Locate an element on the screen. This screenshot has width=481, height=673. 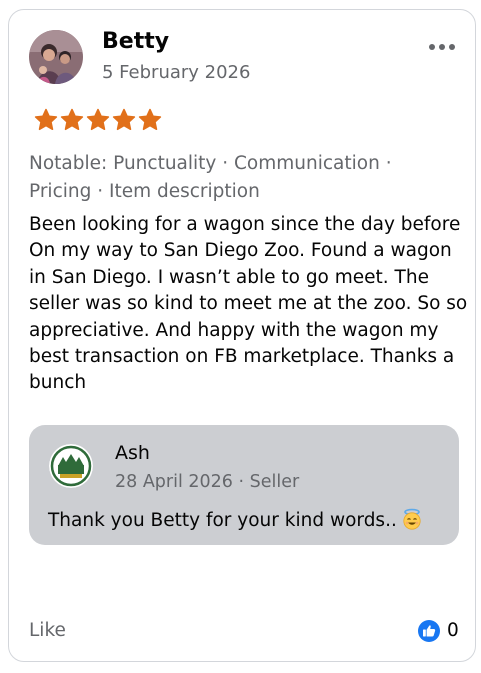
like-reaction-summary: 0 is located at coordinates (438, 631).